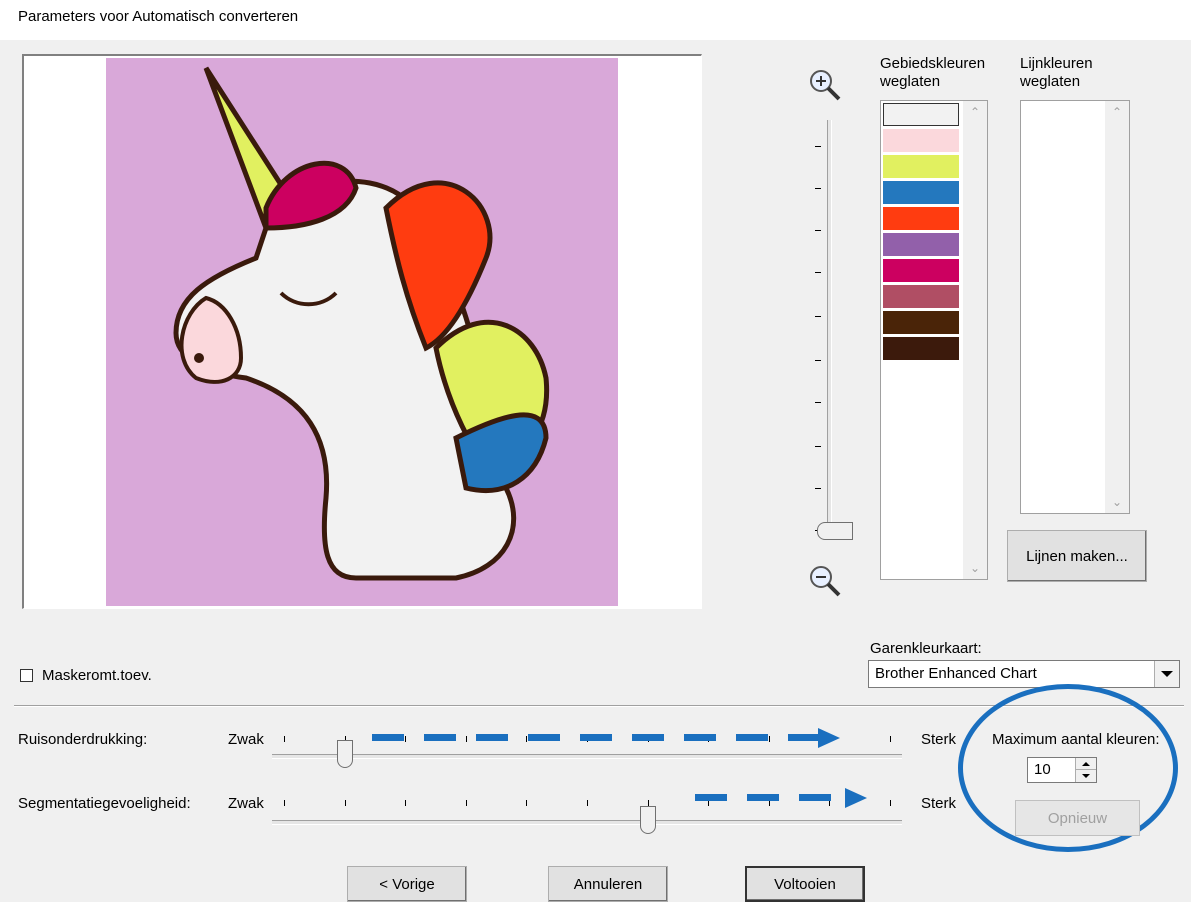 This screenshot has width=1191, height=902. Describe the element at coordinates (1062, 770) in the screenshot. I see `max-colors-spinner: 10` at that location.